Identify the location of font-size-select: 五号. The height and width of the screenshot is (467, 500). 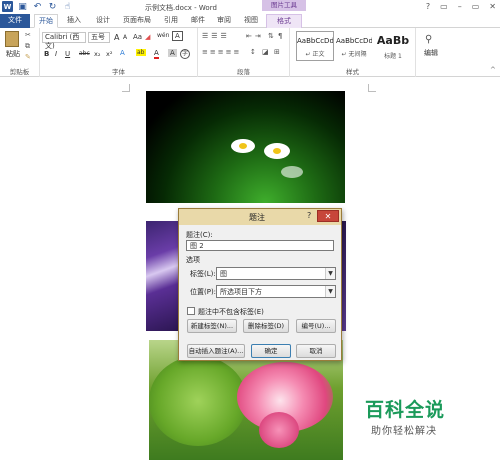
(99, 37).